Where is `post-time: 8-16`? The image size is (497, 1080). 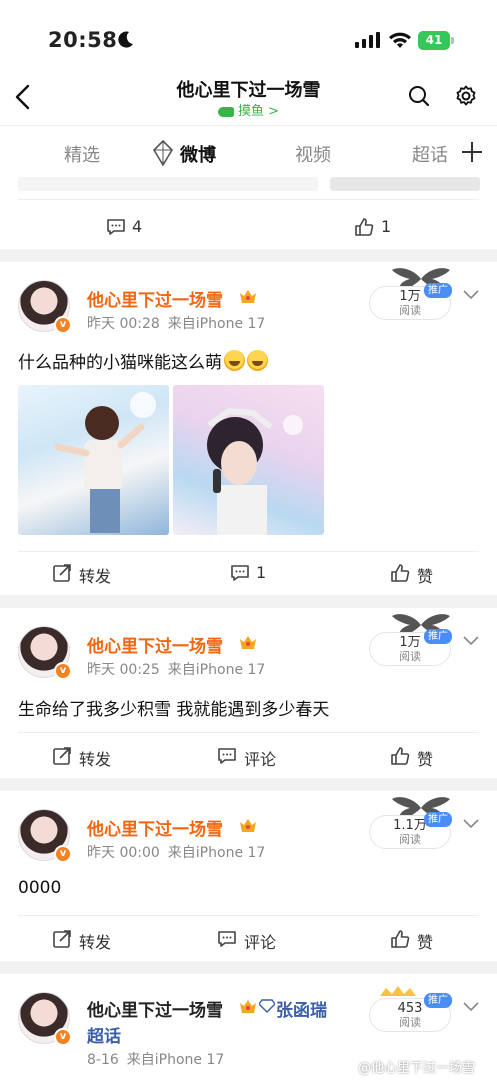 post-time: 8-16 is located at coordinates (103, 1060).